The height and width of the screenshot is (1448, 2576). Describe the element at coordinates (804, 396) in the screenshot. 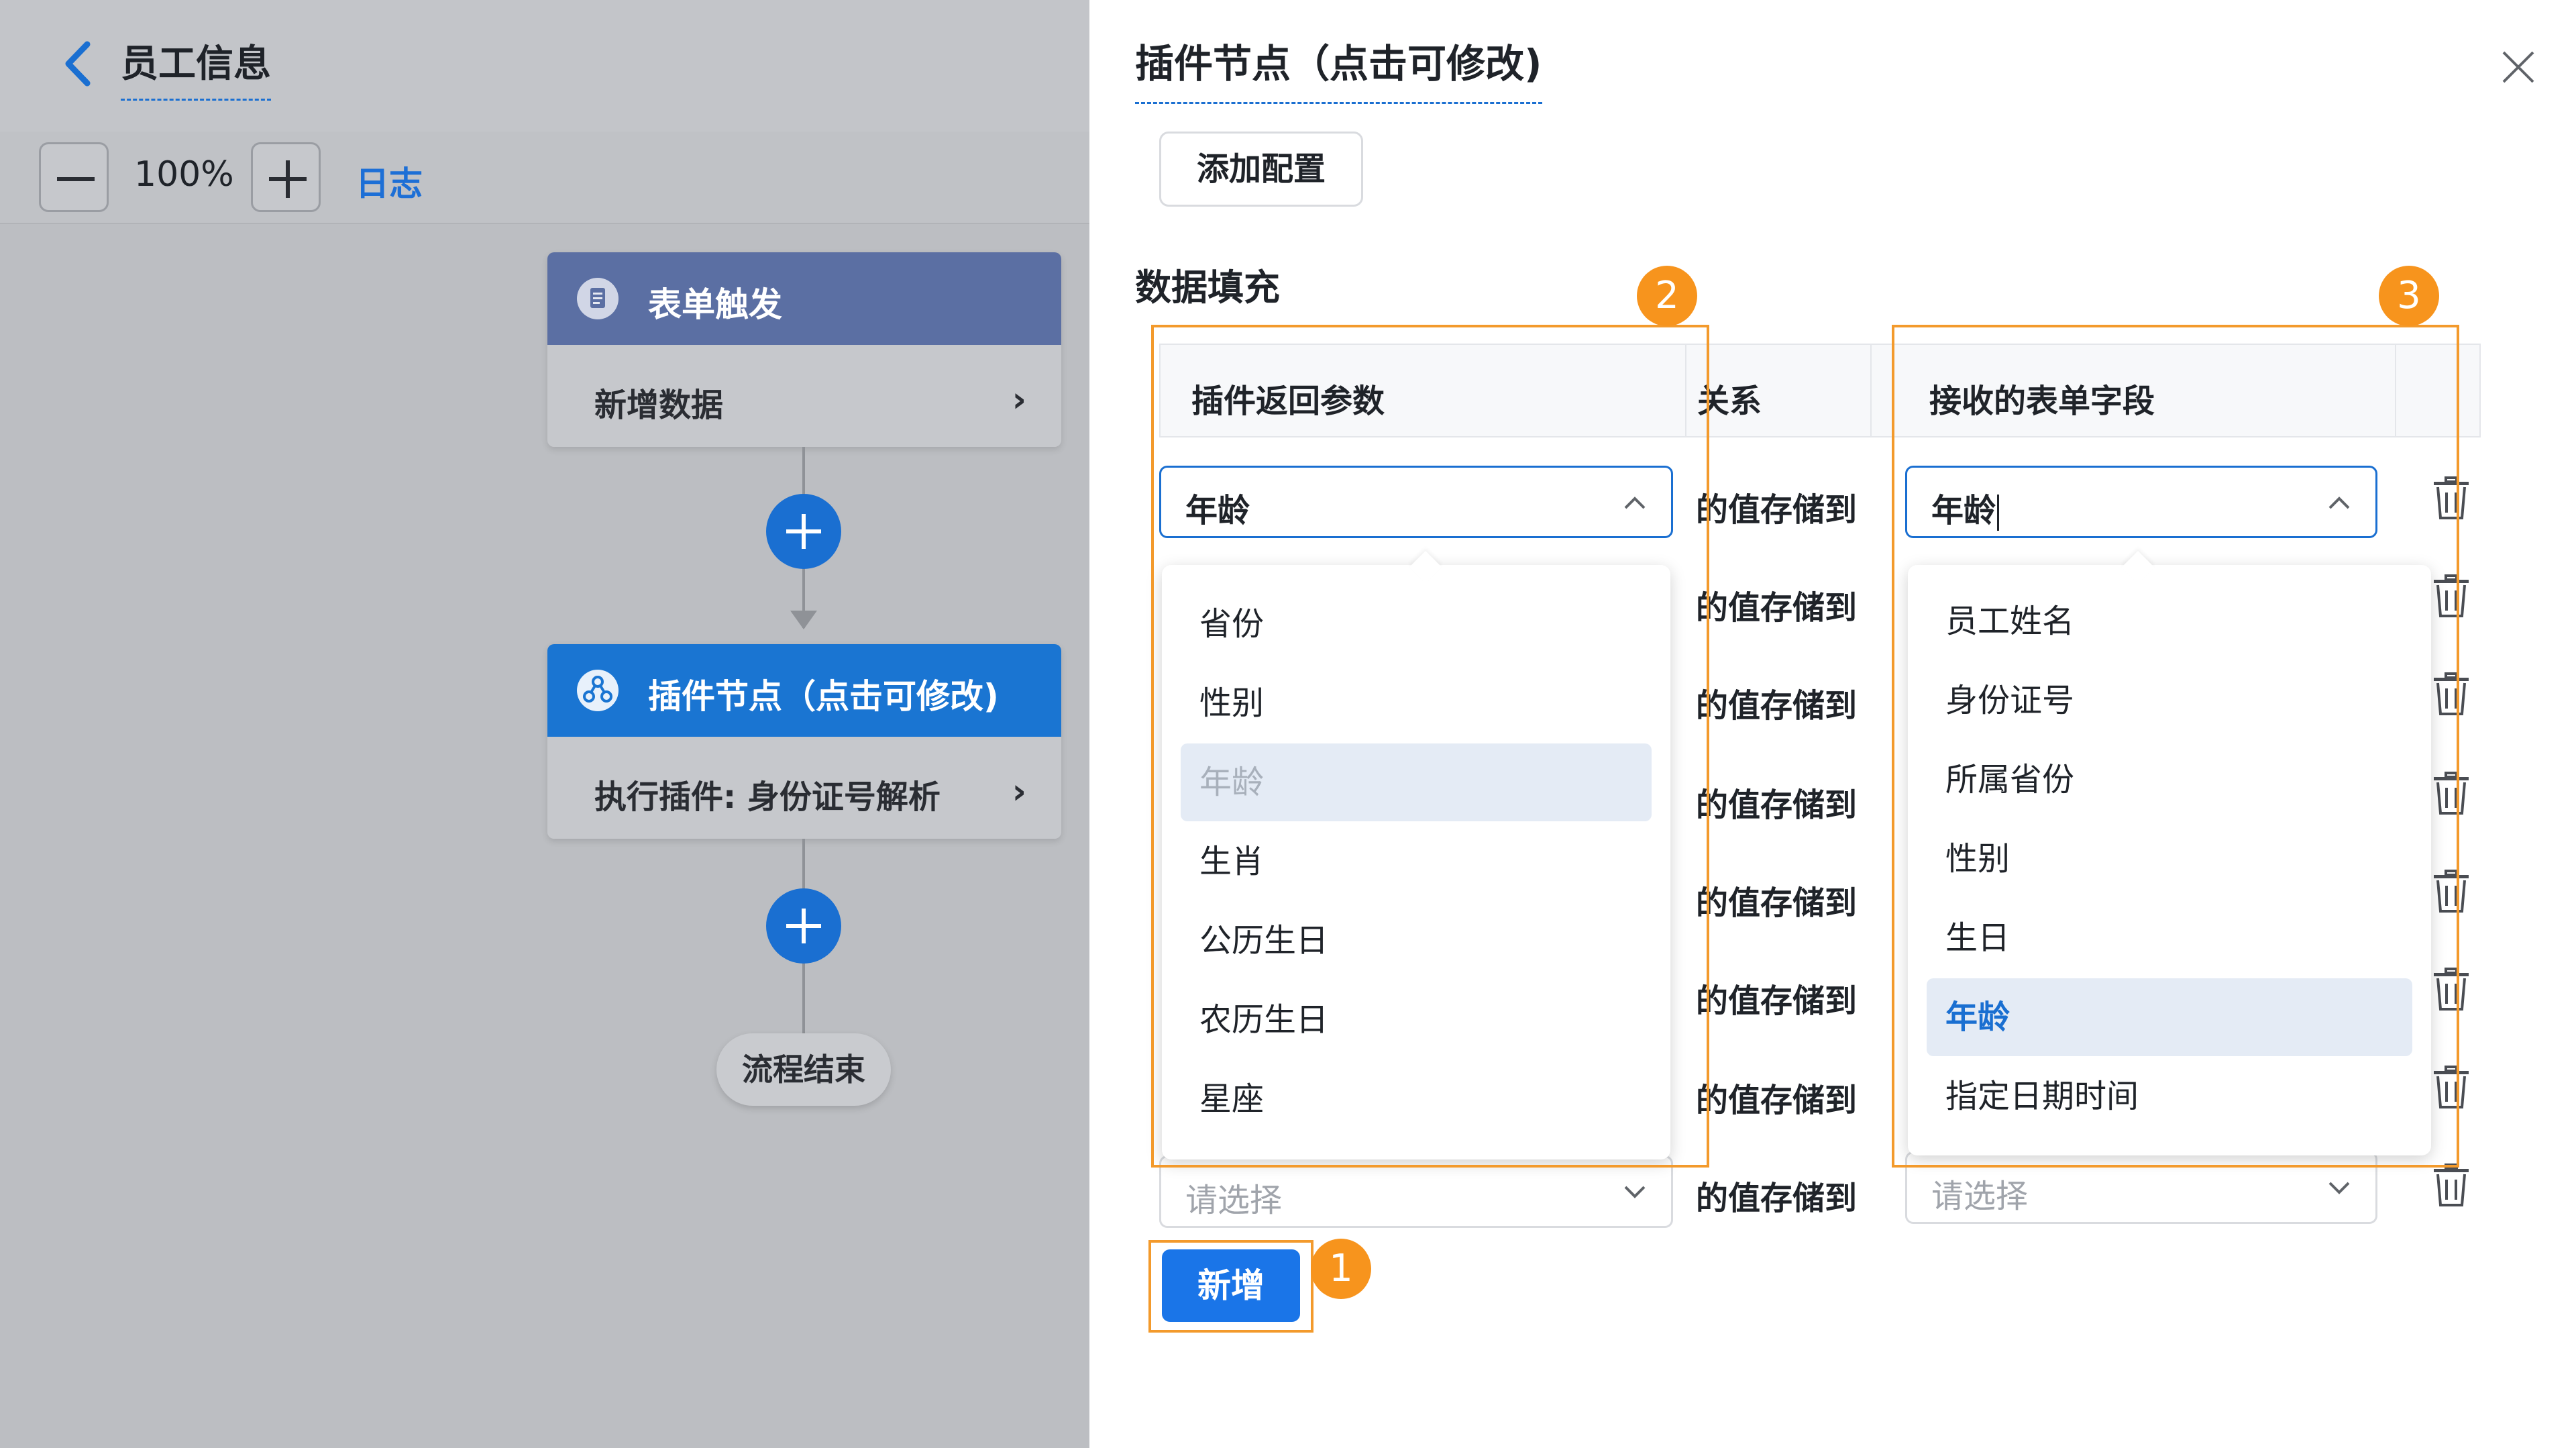

I see `node-body: 新增数据 ›` at that location.